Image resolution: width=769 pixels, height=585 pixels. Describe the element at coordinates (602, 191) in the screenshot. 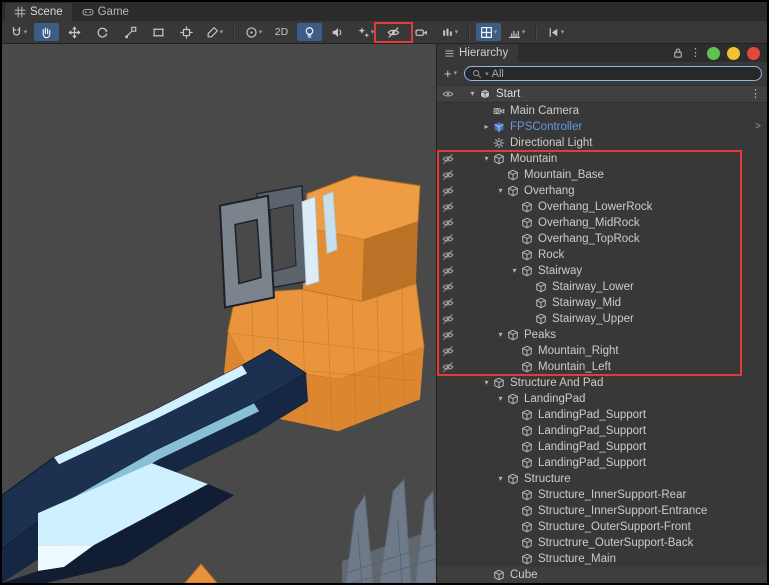

I see `hierarchy-row: ▾ Overhang` at that location.